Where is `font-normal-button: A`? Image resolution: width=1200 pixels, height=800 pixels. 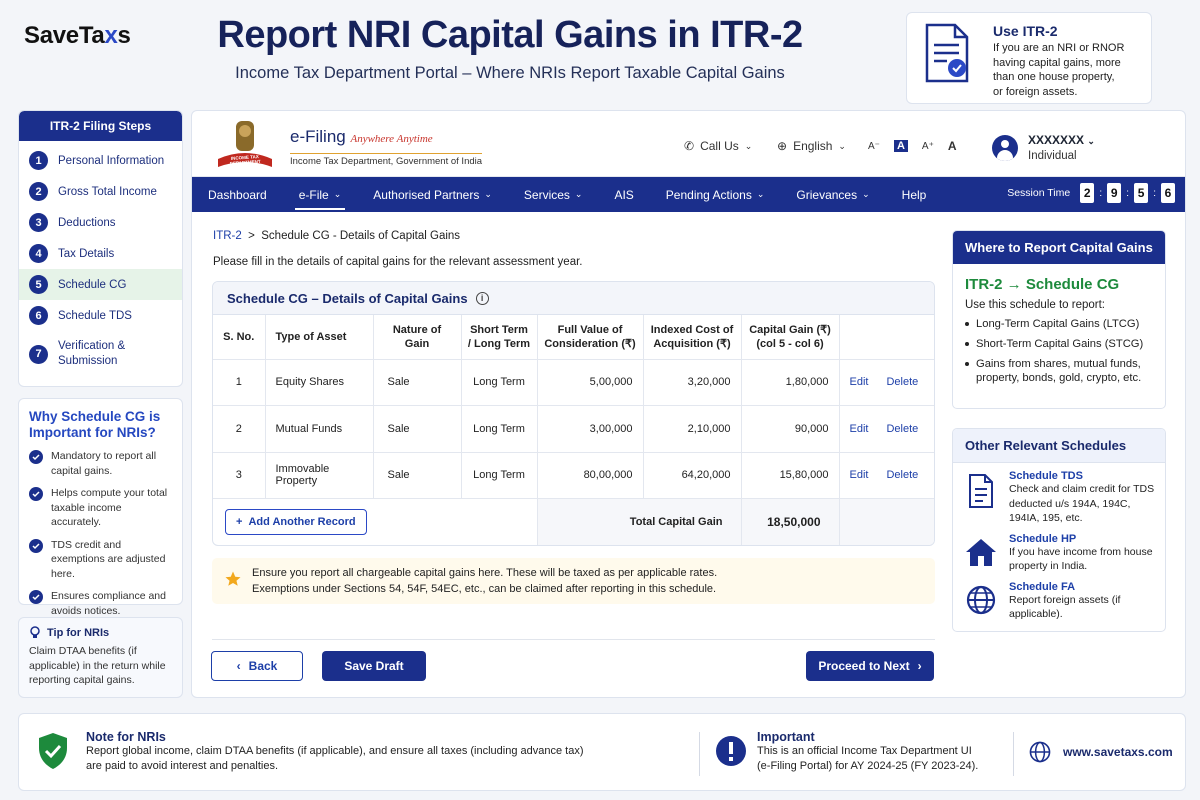 font-normal-button: A is located at coordinates (900, 146).